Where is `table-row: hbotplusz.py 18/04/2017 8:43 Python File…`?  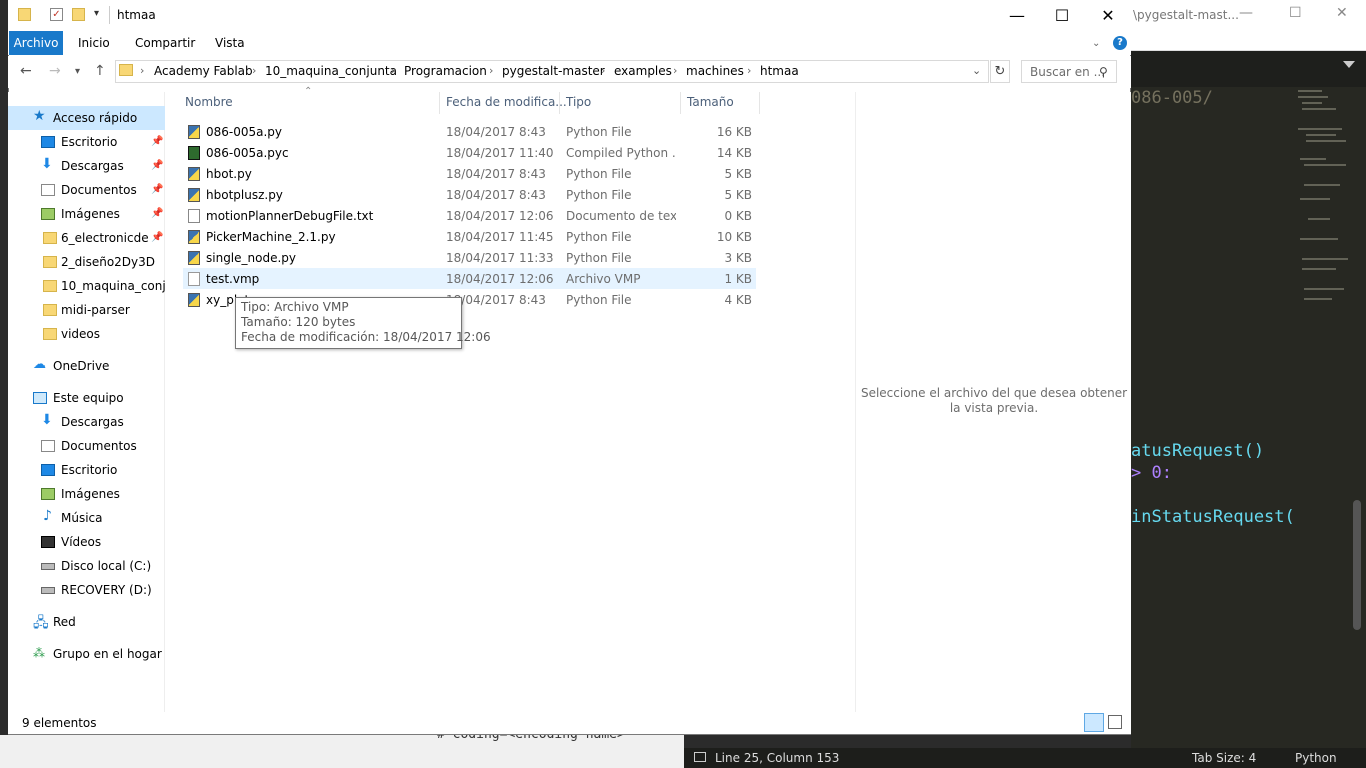 table-row: hbotplusz.py 18/04/2017 8:43 Python File… is located at coordinates (469, 194).